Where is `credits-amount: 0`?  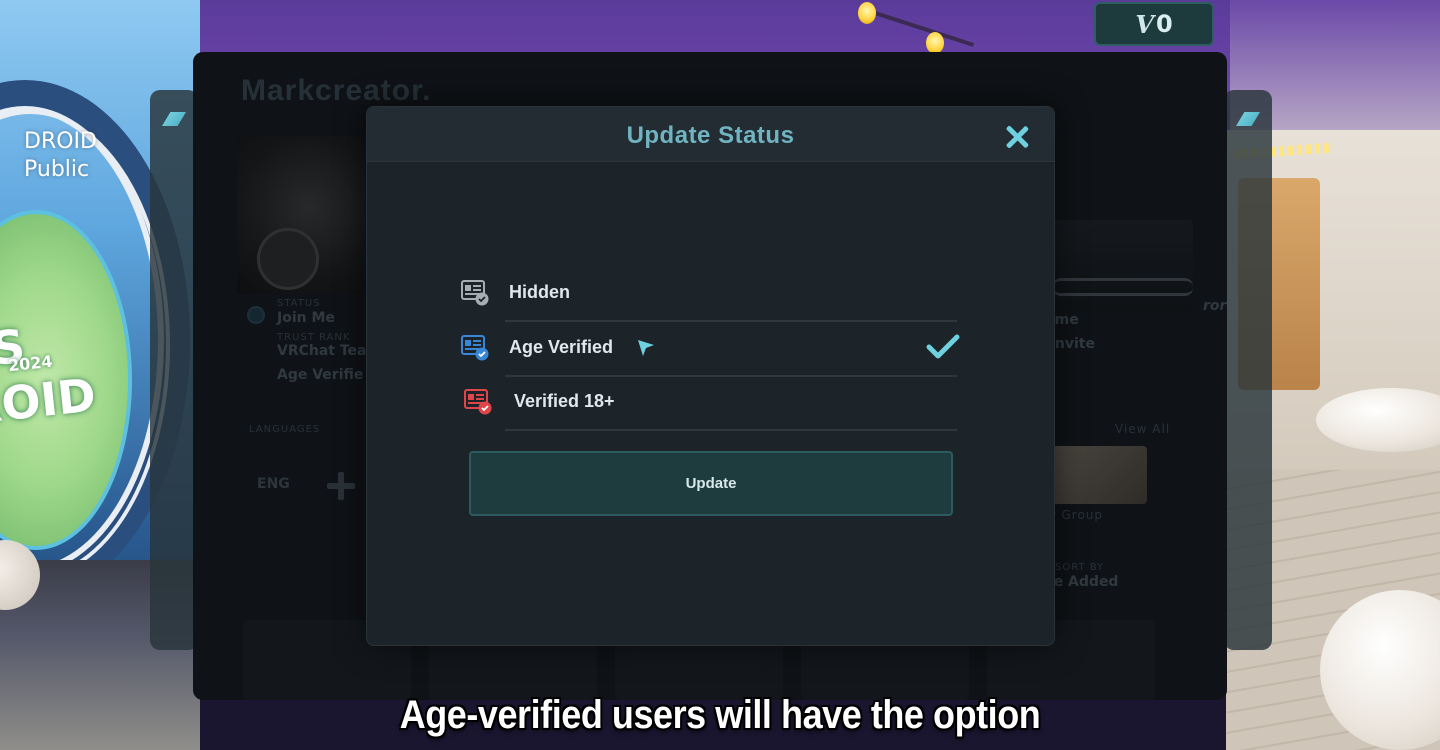 credits-amount: 0 is located at coordinates (1164, 24).